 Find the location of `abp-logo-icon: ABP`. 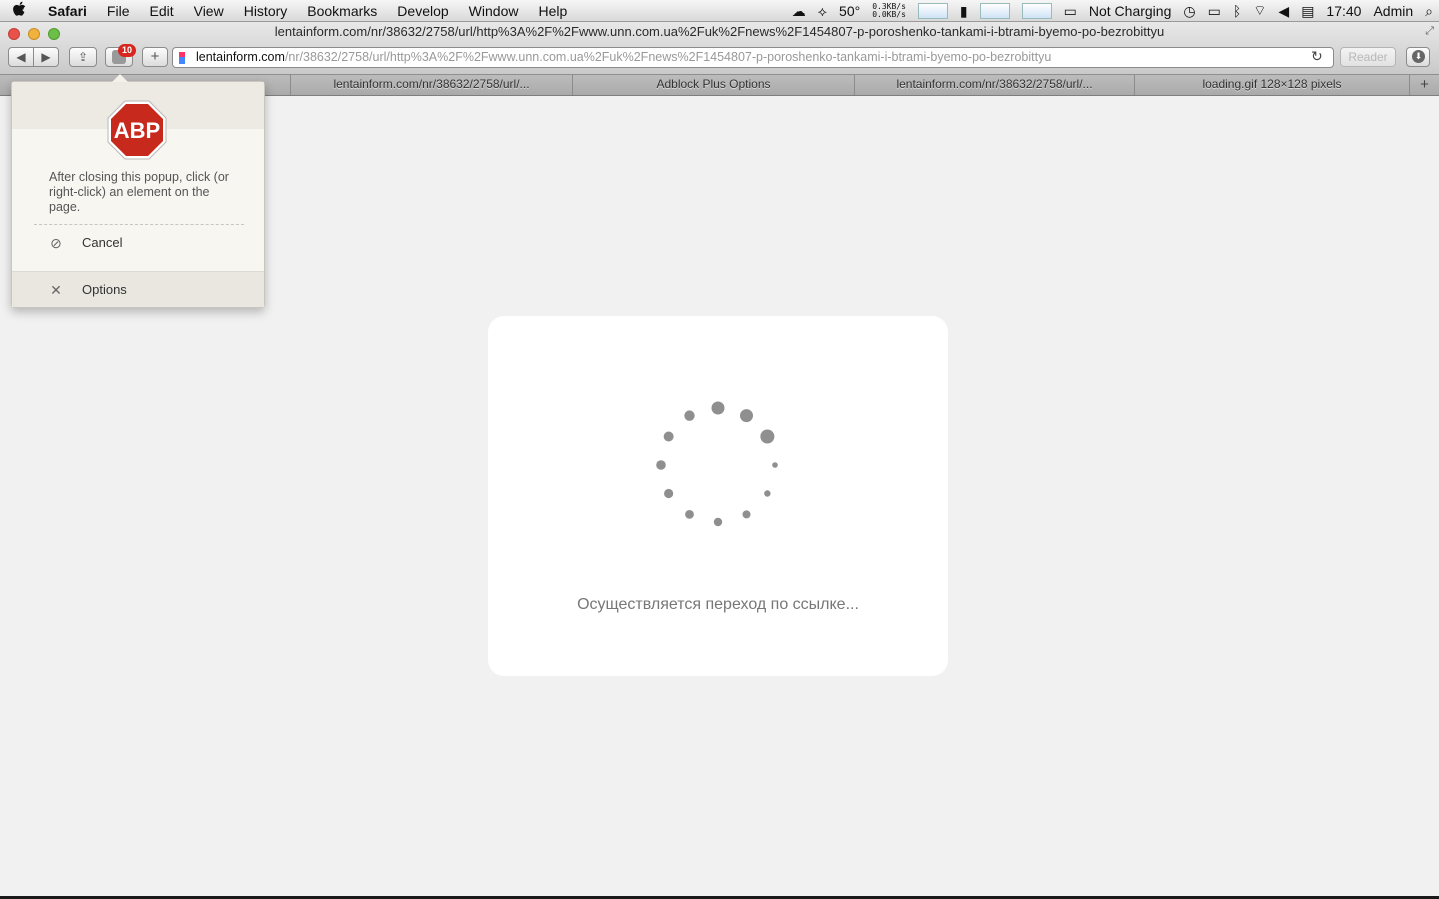

abp-logo-icon: ABP is located at coordinates (137, 130).